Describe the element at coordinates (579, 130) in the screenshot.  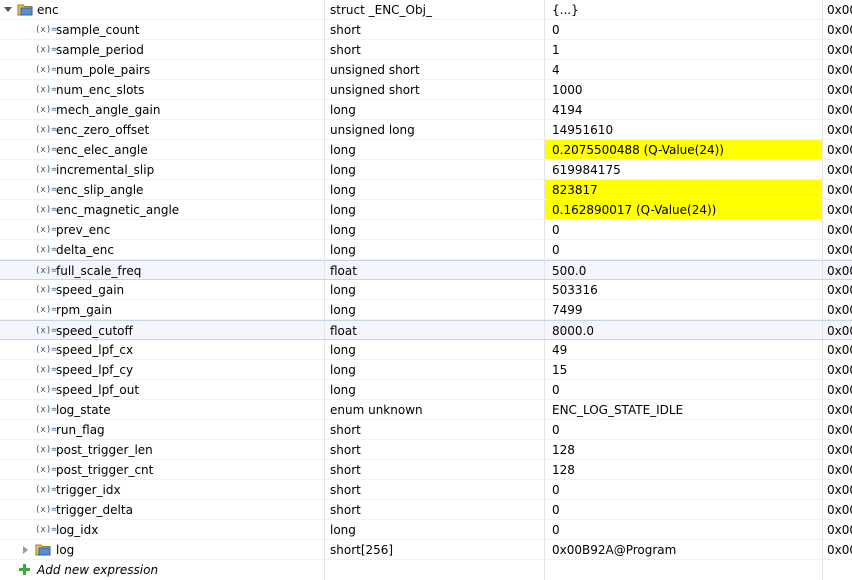
I see `variable-value: 14951610` at that location.